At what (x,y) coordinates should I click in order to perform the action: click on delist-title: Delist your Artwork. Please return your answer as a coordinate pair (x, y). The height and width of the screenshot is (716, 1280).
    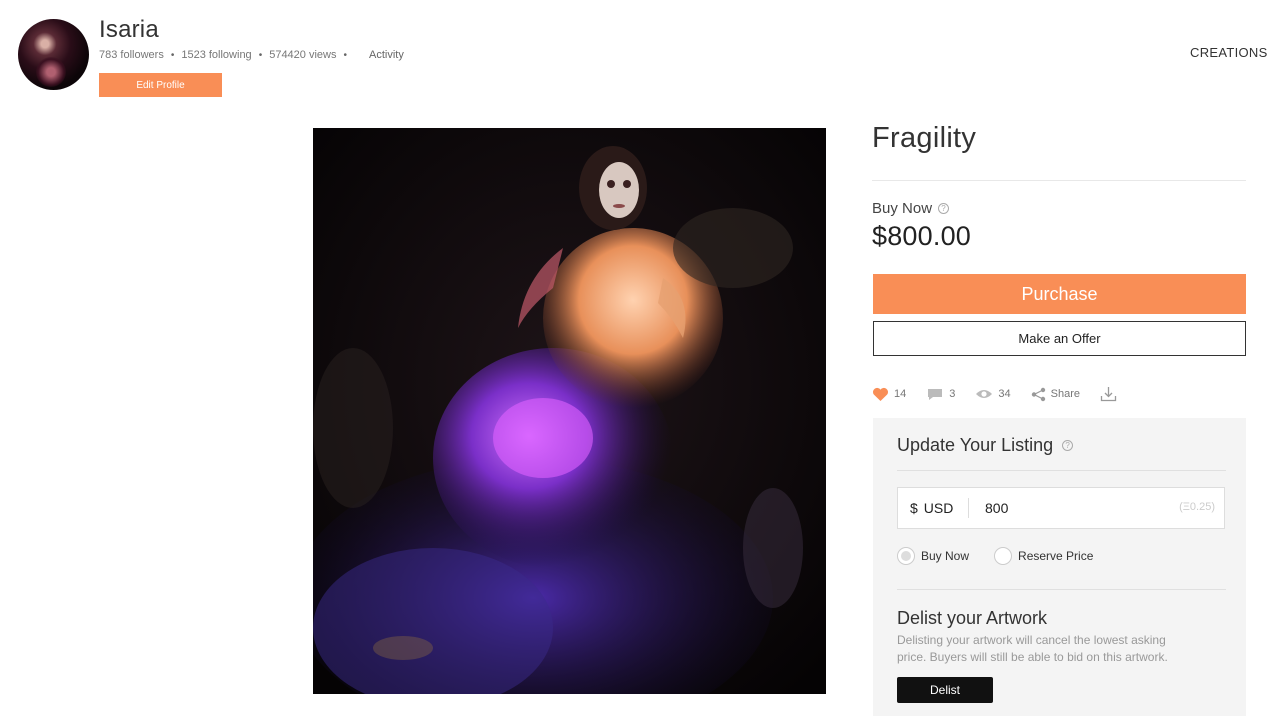
    Looking at the image, I should click on (972, 618).